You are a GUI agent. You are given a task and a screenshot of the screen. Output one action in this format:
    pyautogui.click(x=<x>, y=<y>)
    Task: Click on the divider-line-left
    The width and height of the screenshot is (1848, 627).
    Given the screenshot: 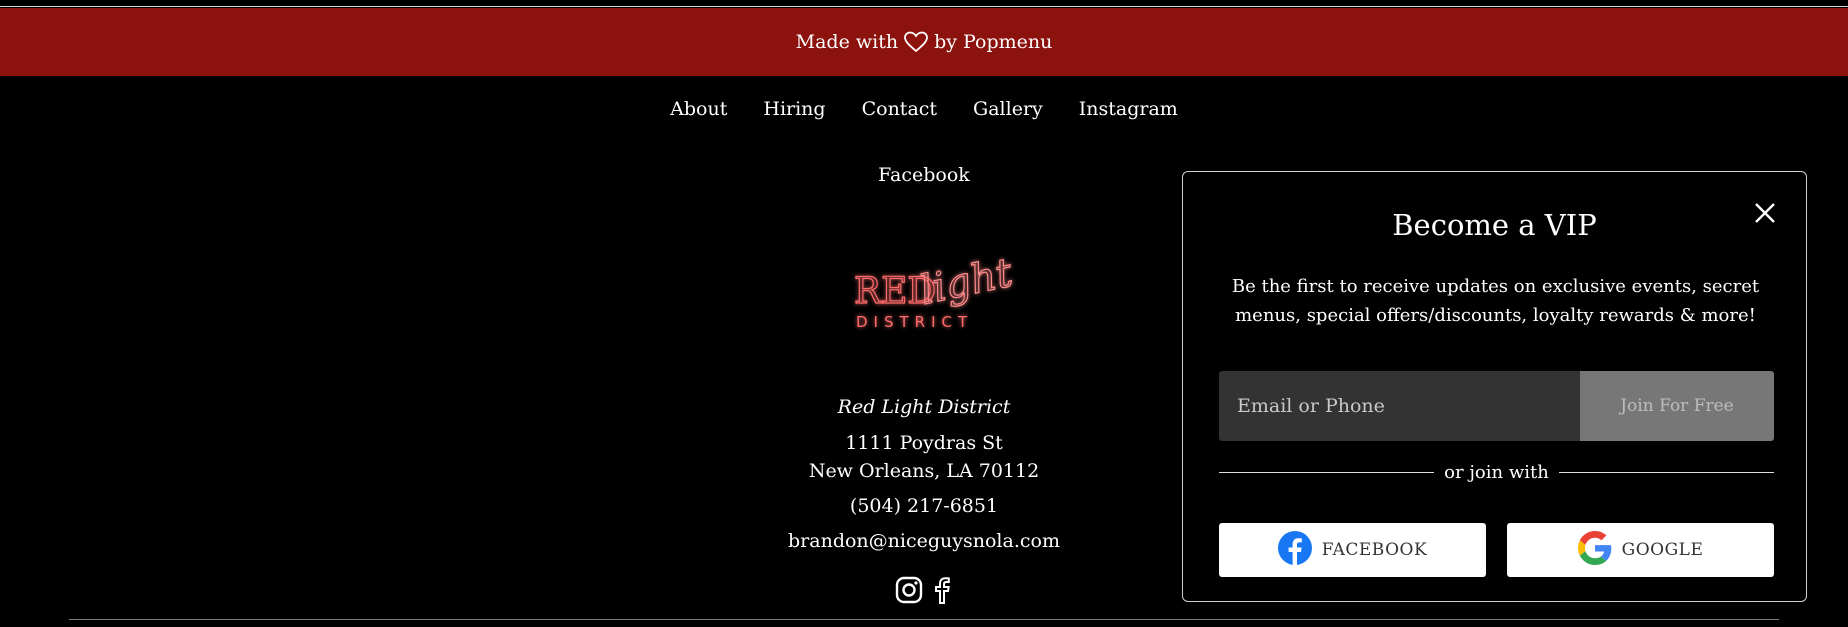 What is the action you would take?
    pyautogui.click(x=1327, y=472)
    